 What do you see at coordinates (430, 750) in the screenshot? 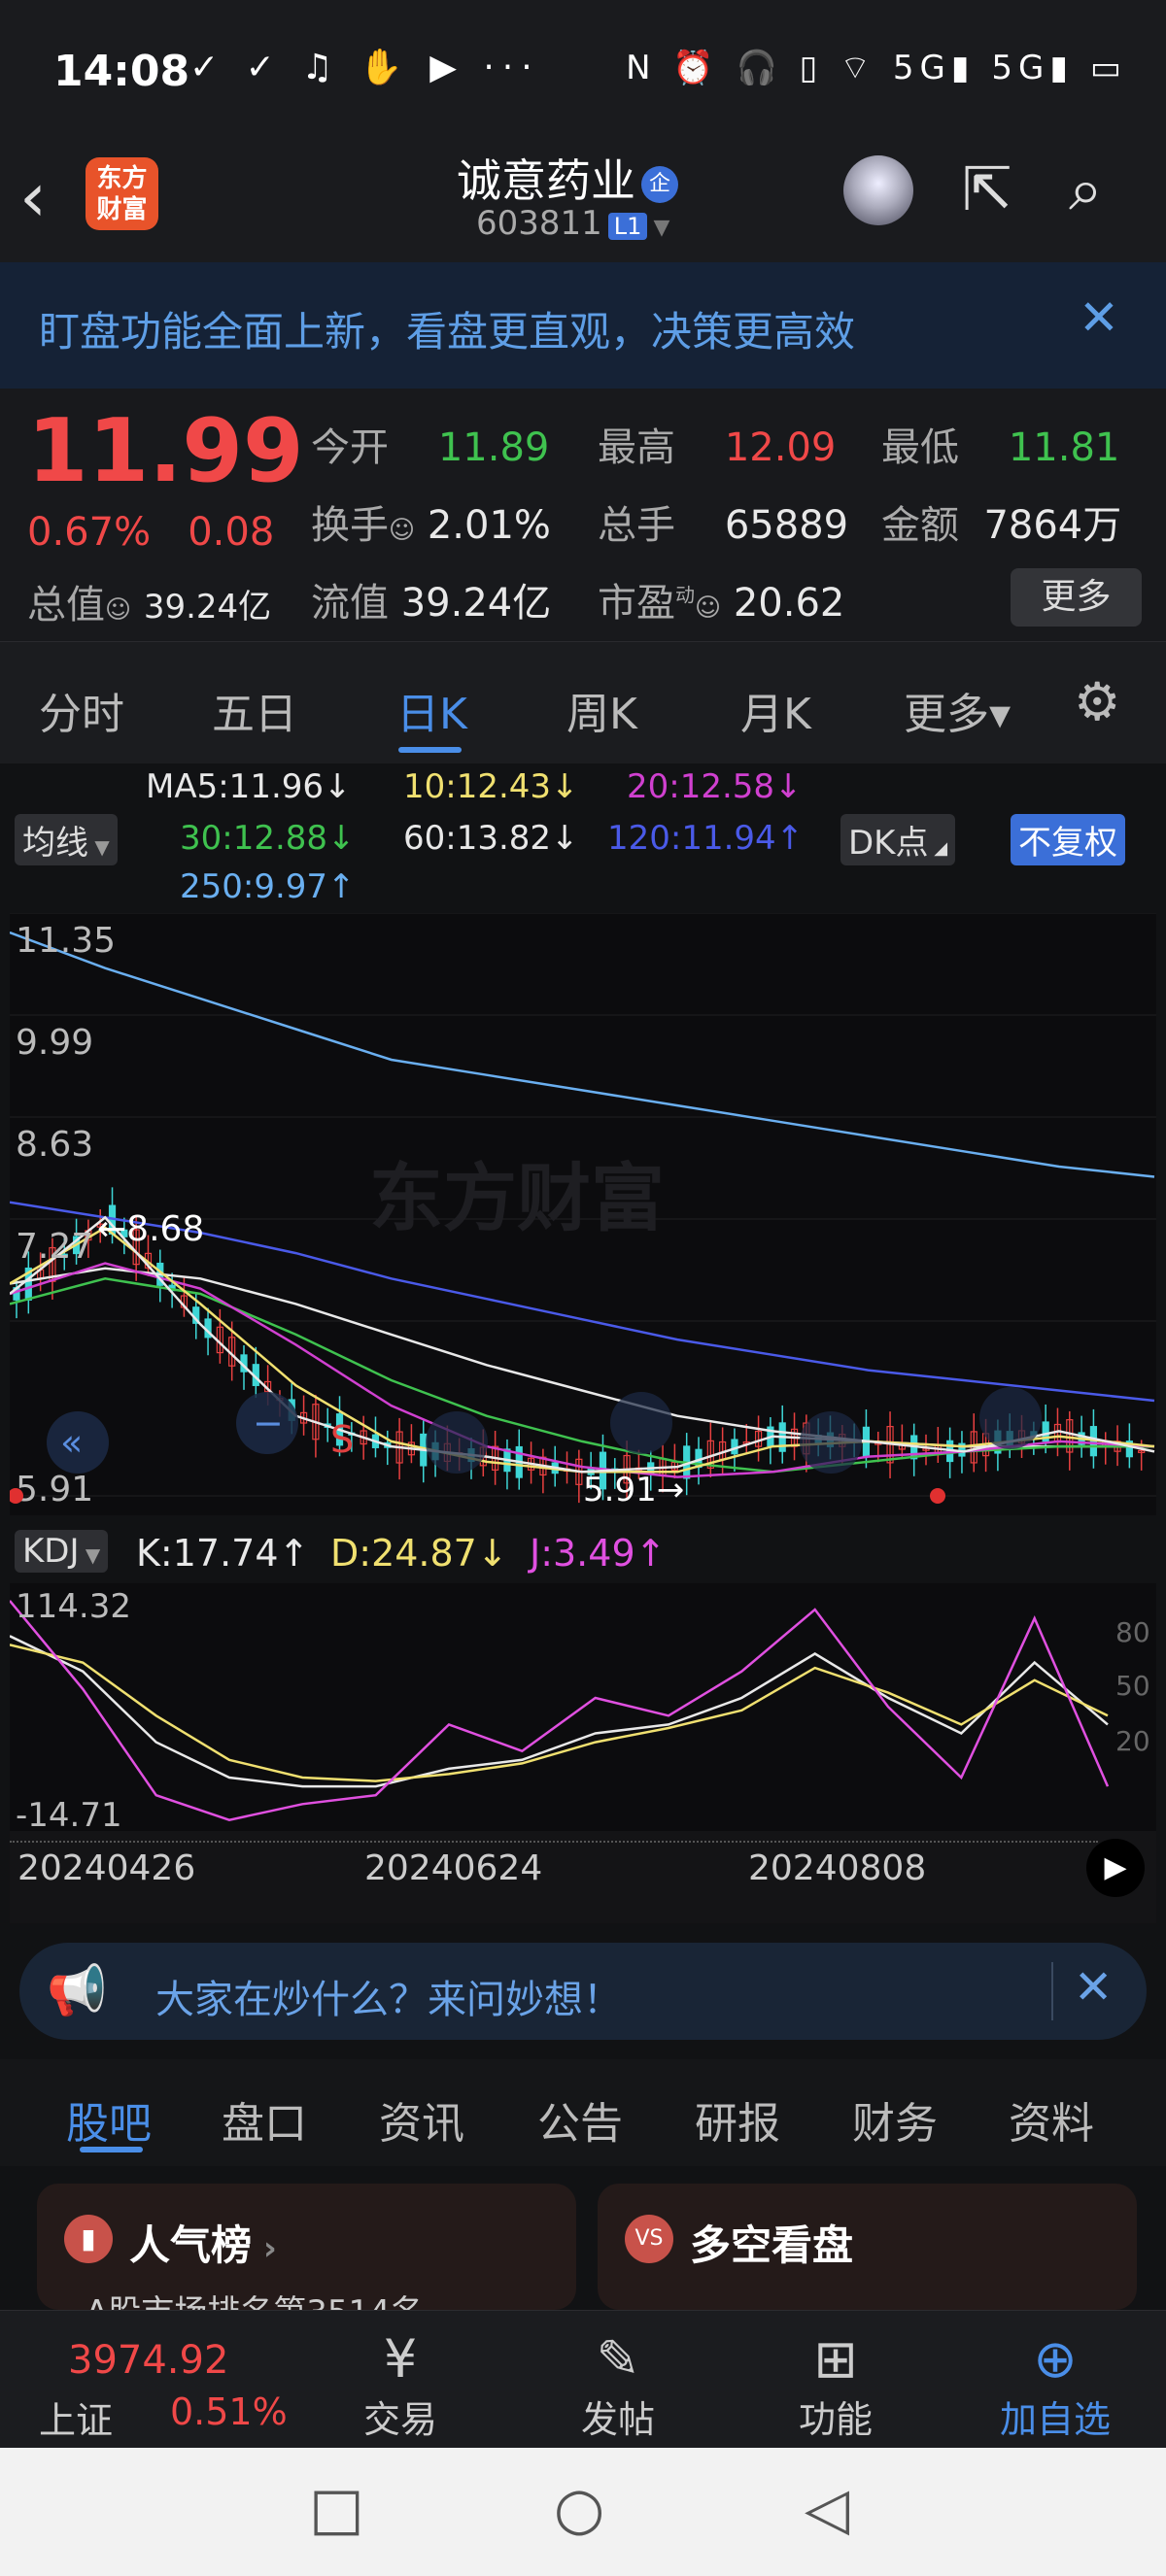
I see `active-tab-indicator` at bounding box center [430, 750].